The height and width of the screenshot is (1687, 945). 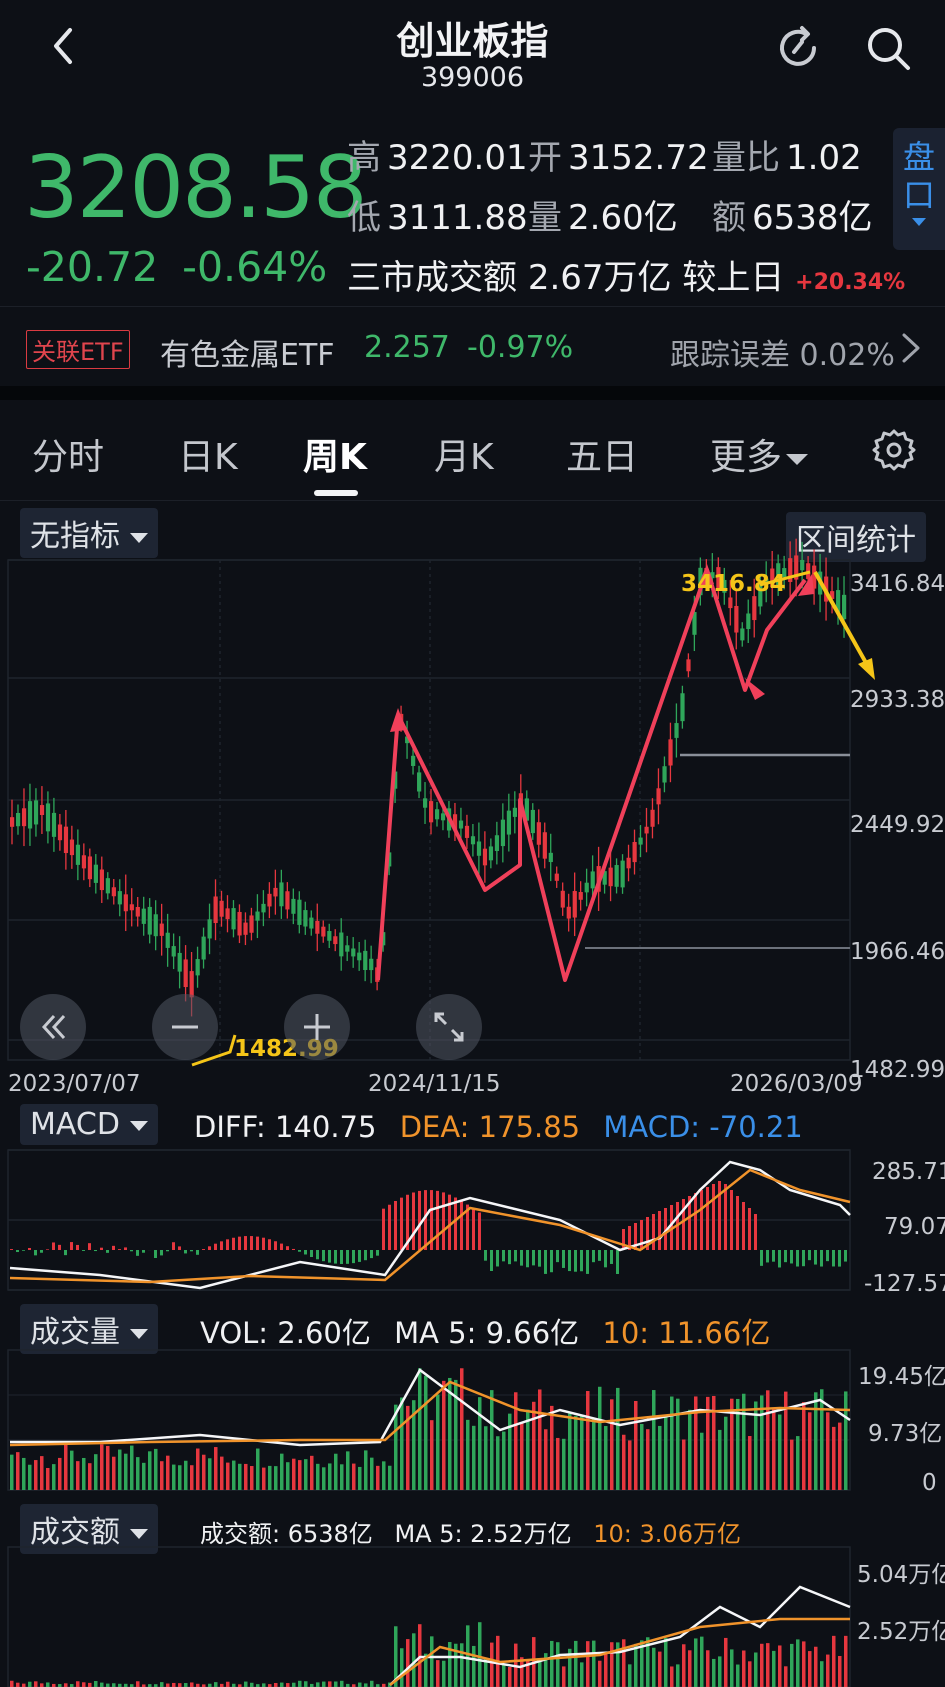 I want to click on macd-select: MACD, so click(x=89, y=1124).